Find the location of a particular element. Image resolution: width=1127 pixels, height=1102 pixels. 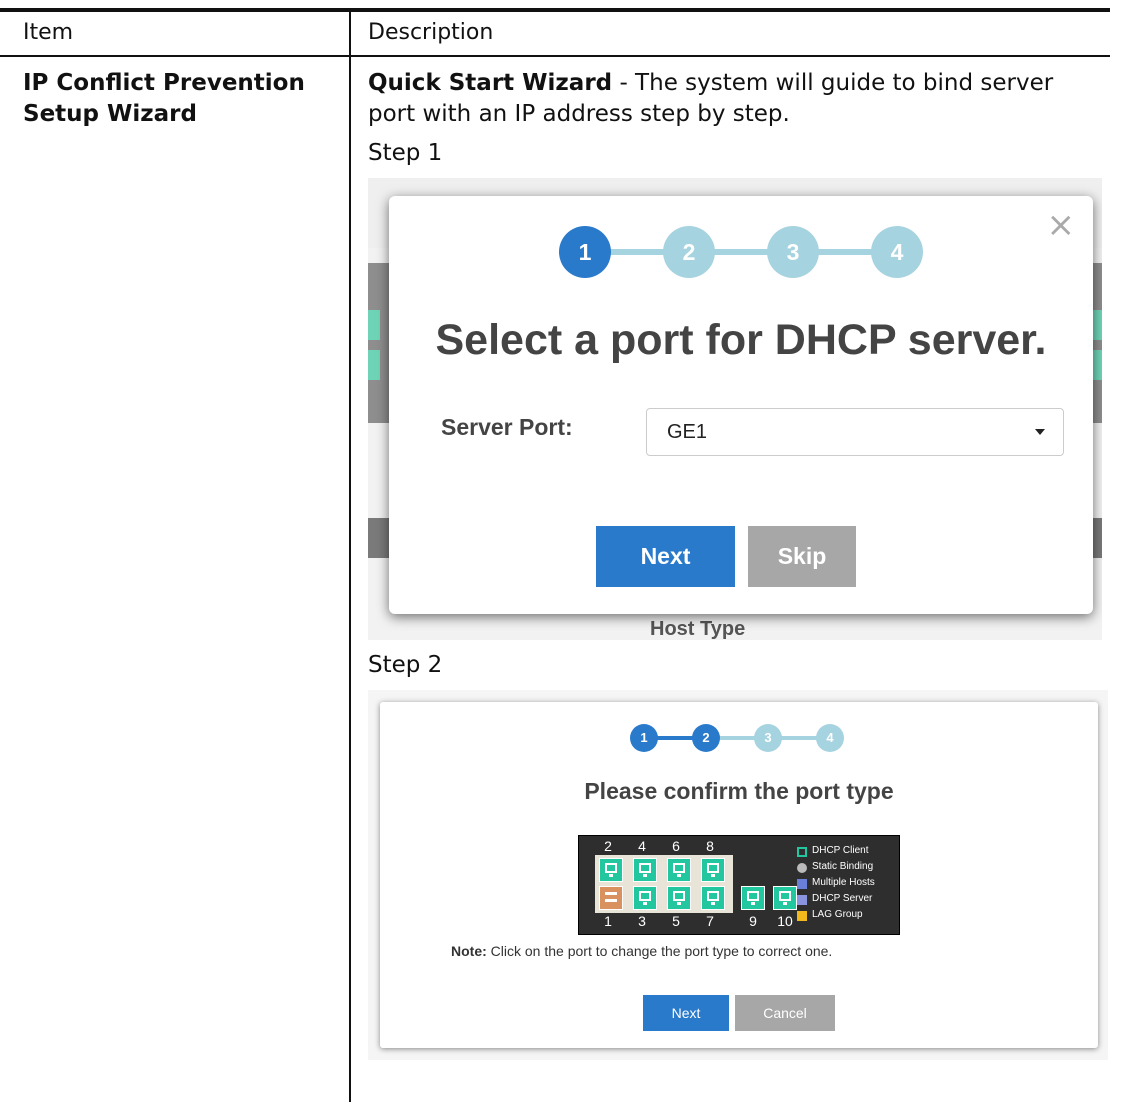

multiple-hosts-icon is located at coordinates (802, 884).